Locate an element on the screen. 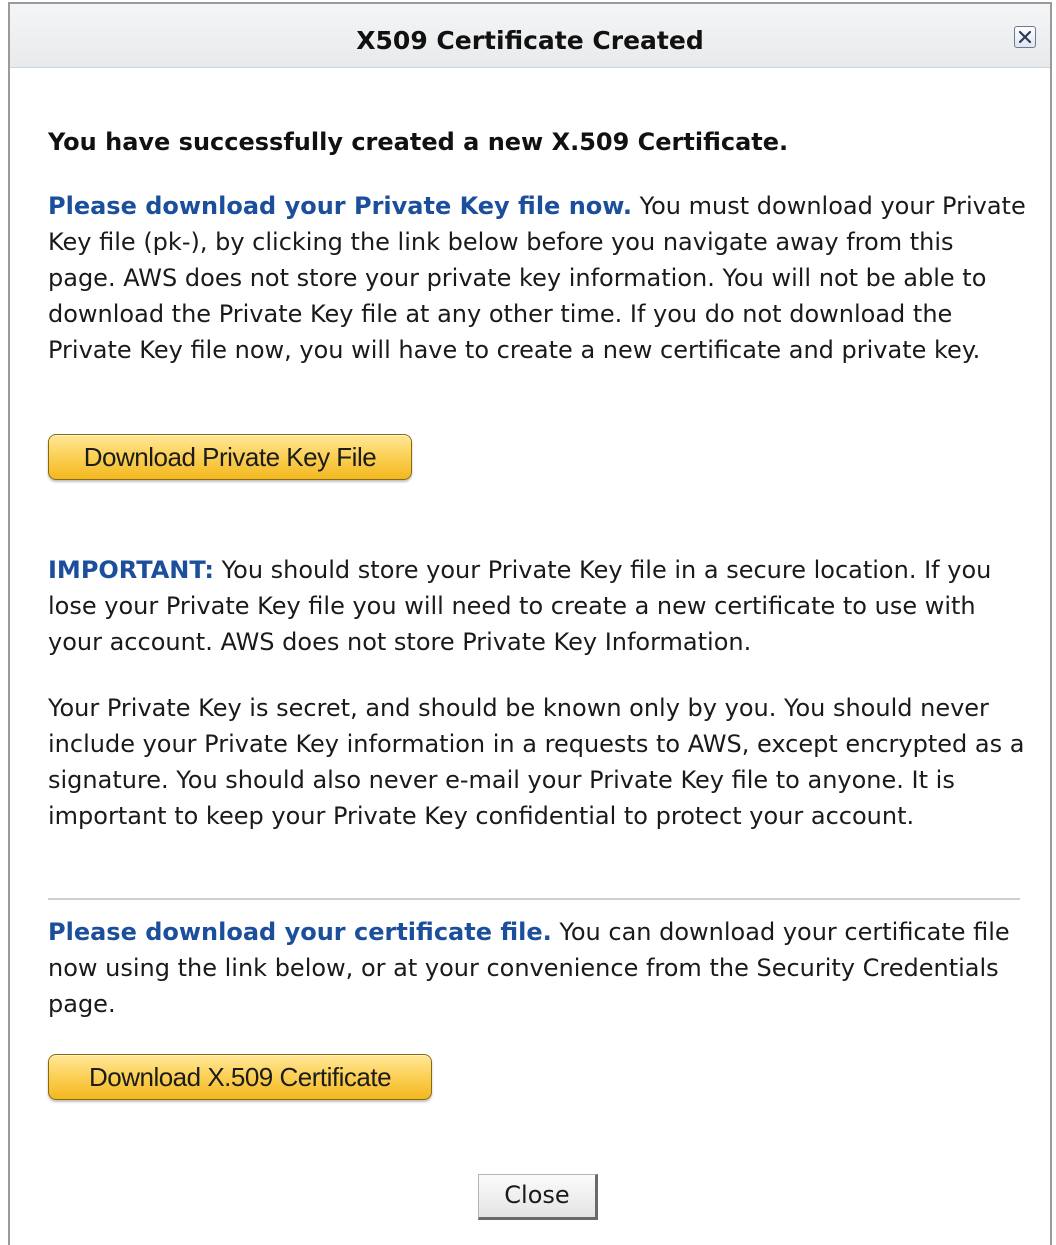 The width and height of the screenshot is (1056, 1245). close-button: Close is located at coordinates (538, 1197).